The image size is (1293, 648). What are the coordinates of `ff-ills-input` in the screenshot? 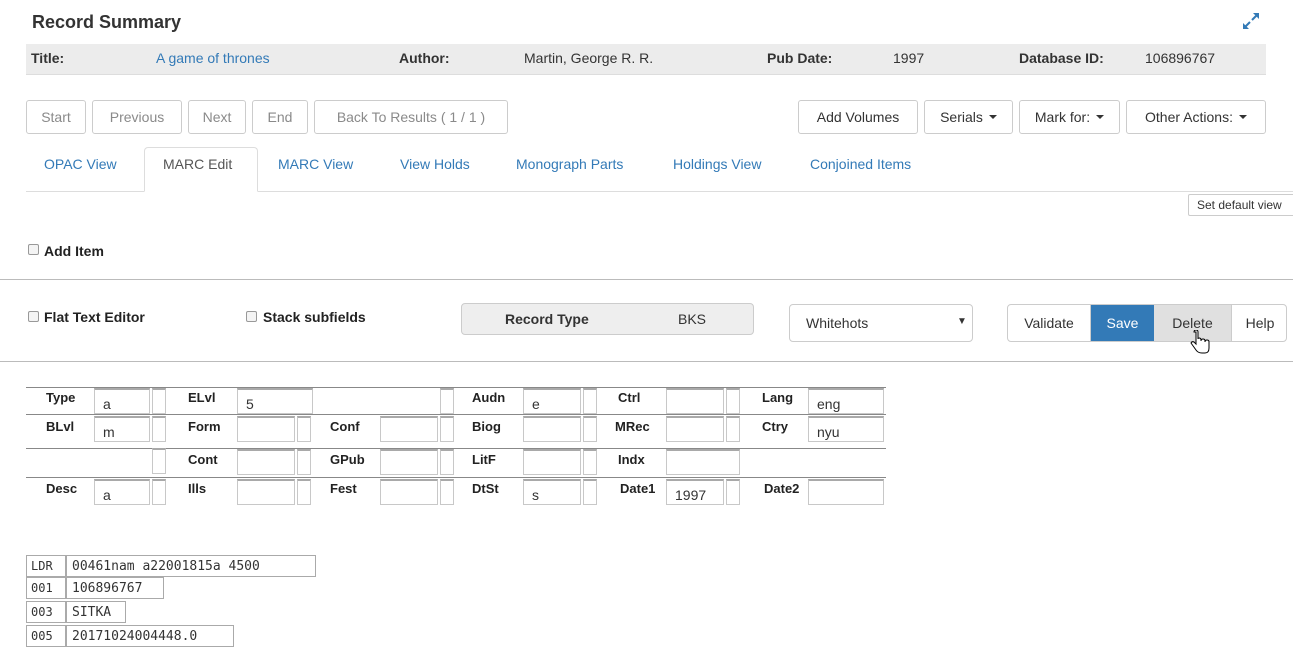 It's located at (266, 492).